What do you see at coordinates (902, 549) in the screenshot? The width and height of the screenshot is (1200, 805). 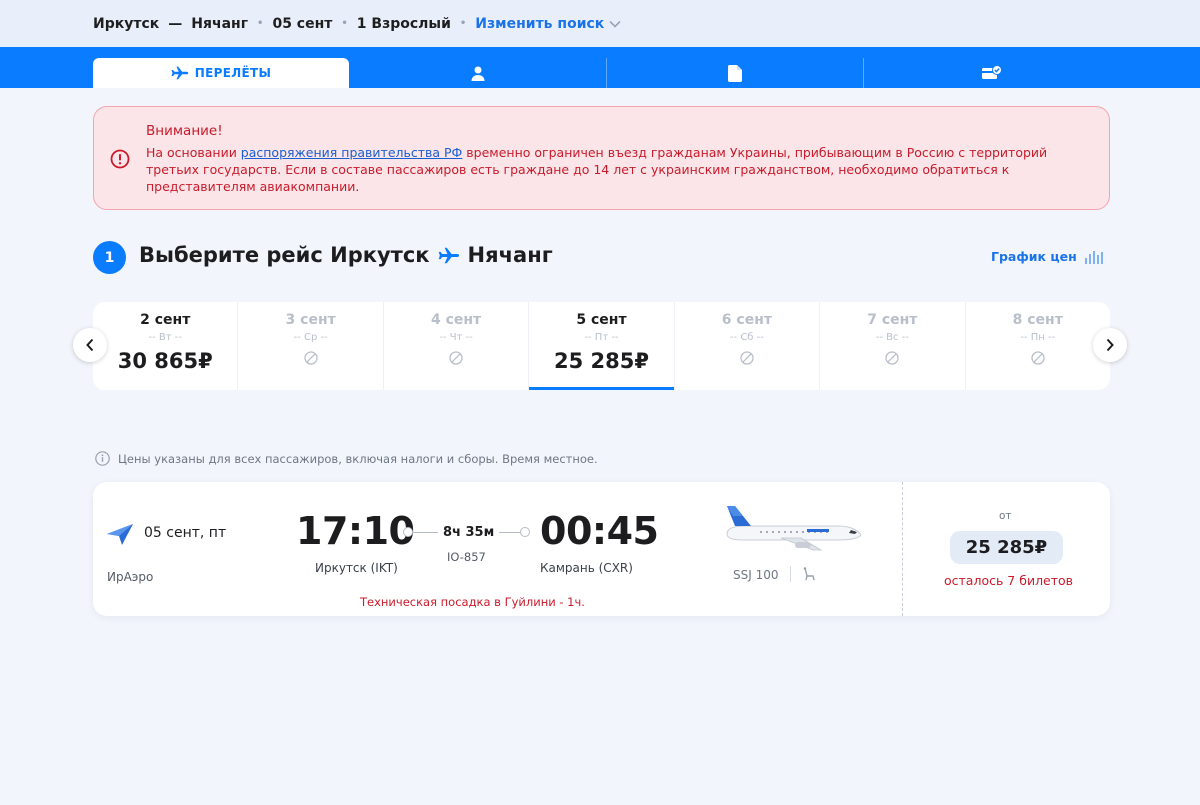 I see `card-divider` at bounding box center [902, 549].